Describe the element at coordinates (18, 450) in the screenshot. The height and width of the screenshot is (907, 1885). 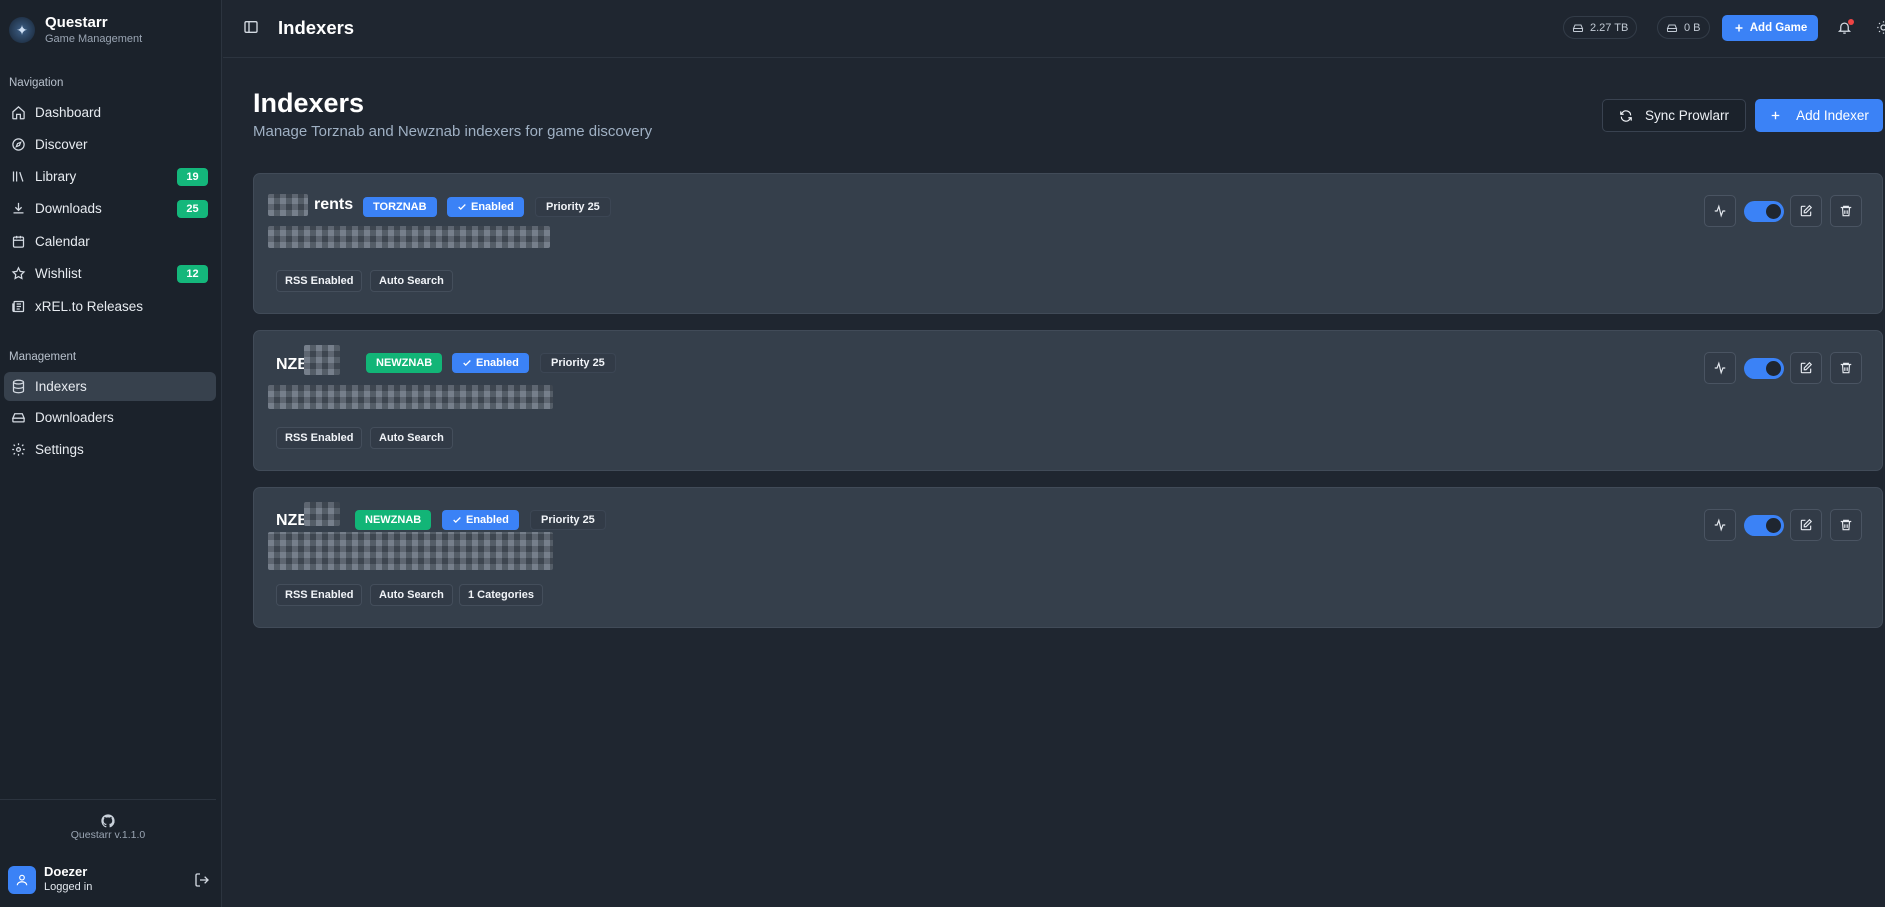
I see `gear-icon` at that location.